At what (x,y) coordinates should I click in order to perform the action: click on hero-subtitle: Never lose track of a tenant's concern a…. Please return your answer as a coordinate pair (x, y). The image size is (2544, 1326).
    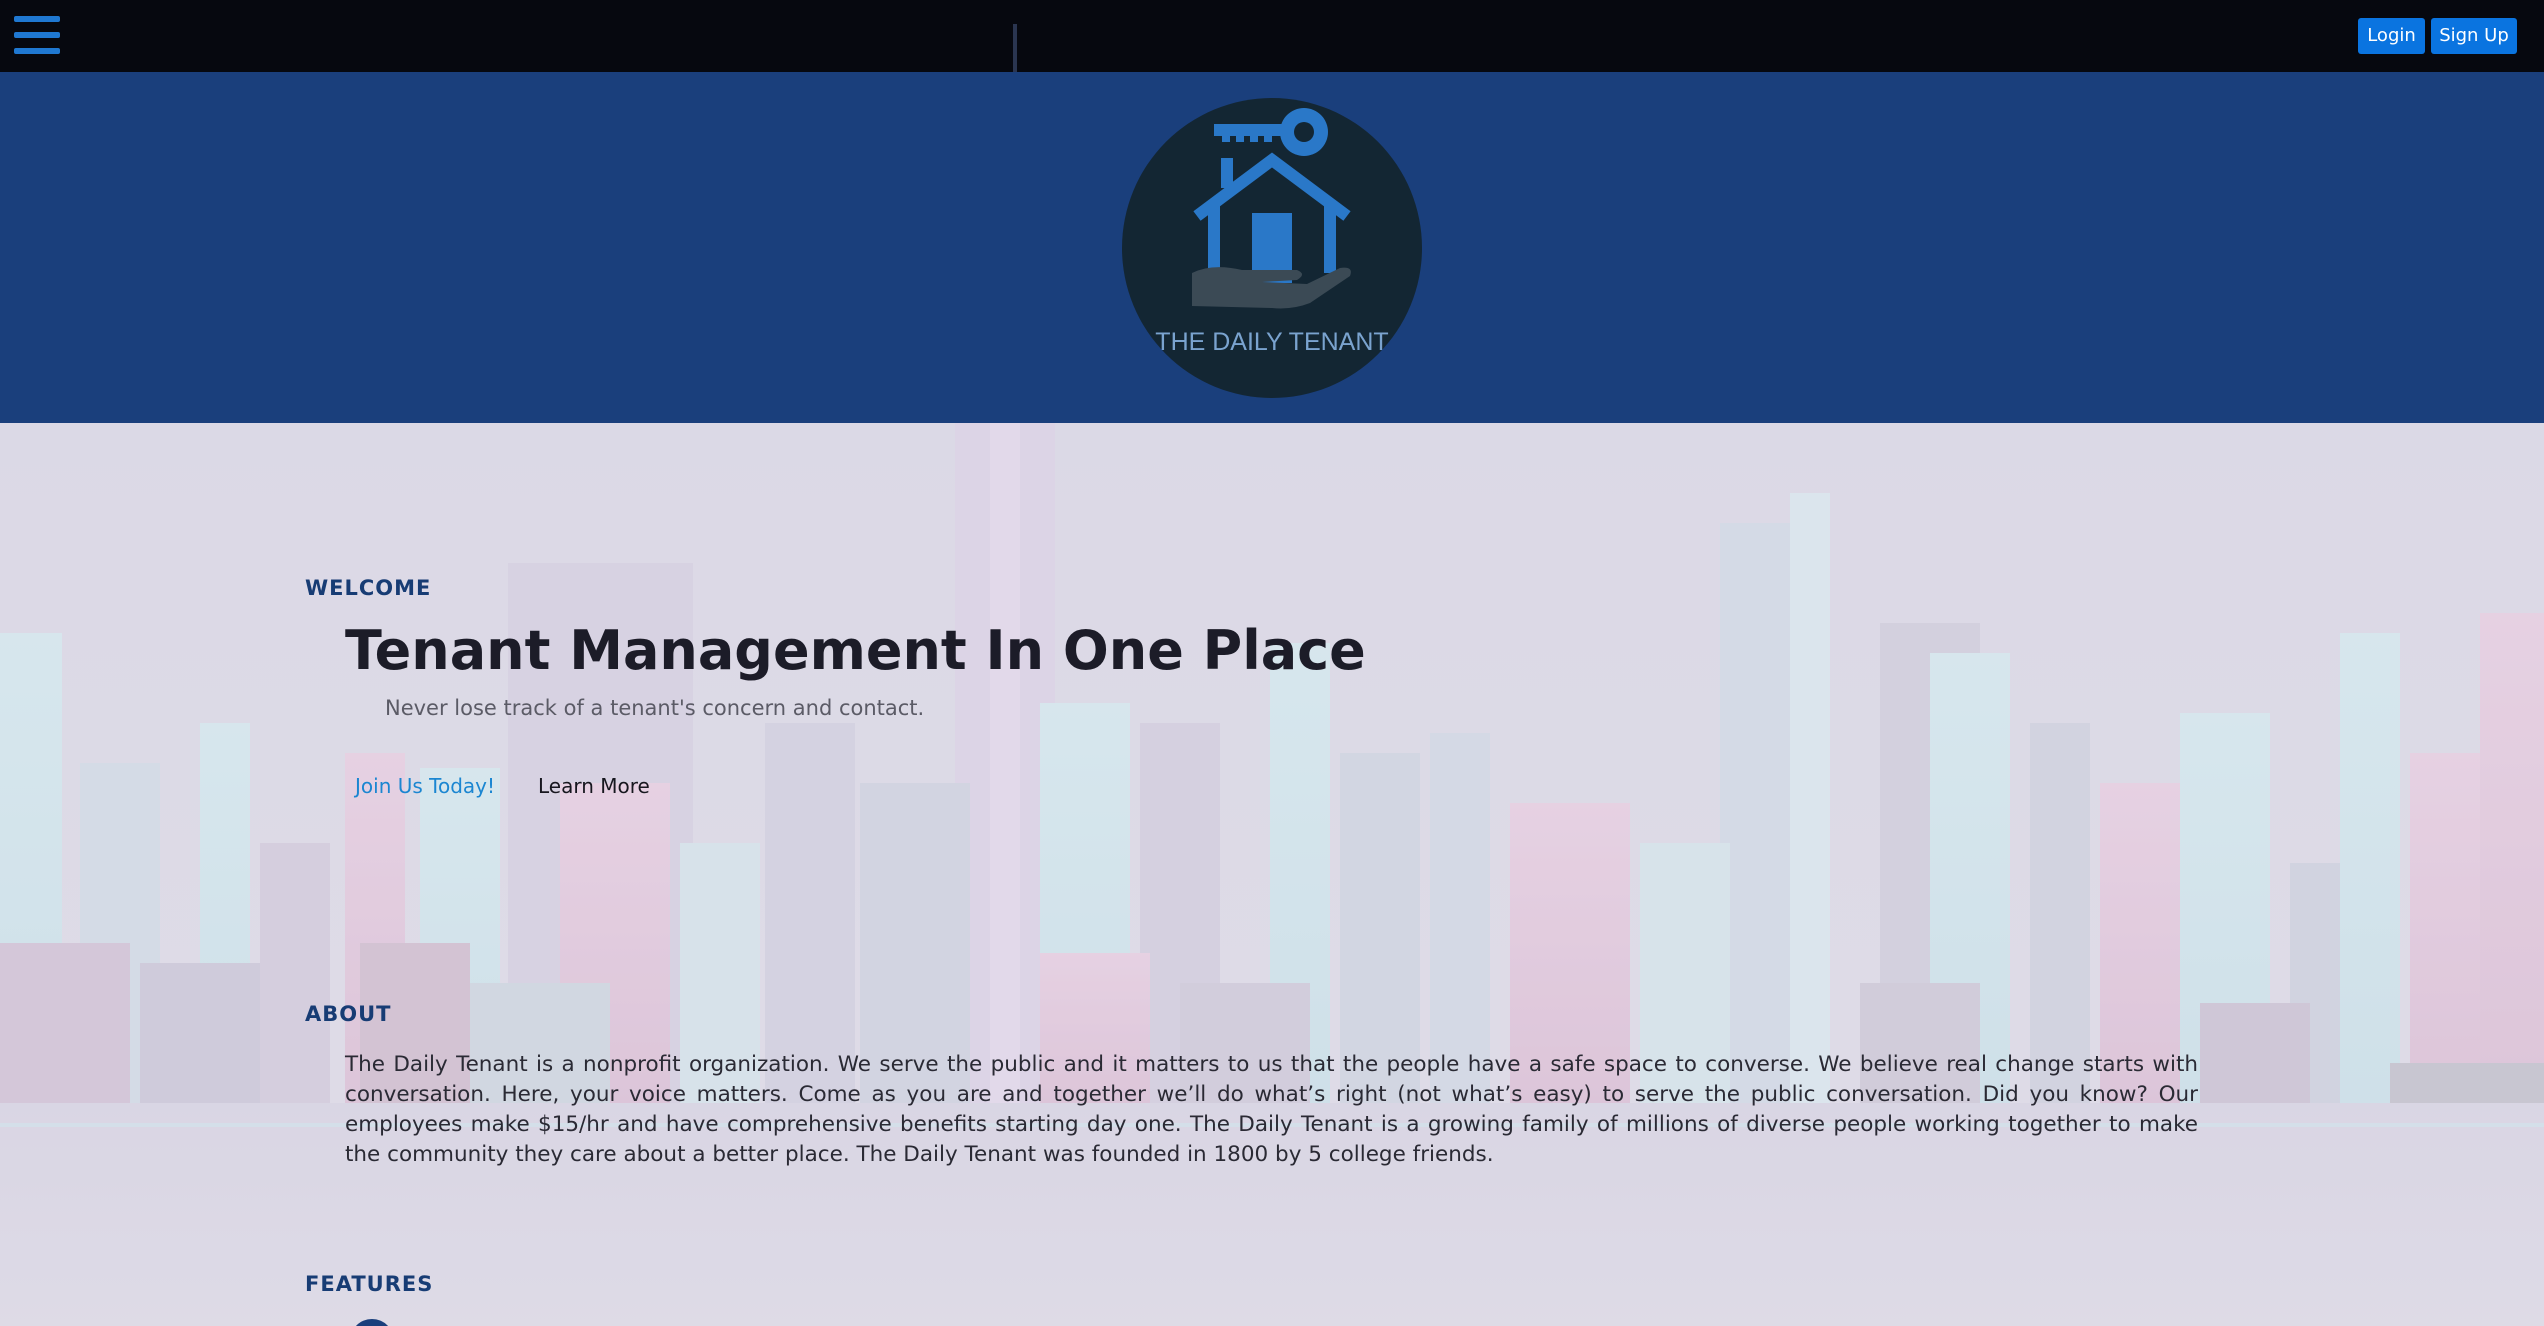
    Looking at the image, I should click on (655, 708).